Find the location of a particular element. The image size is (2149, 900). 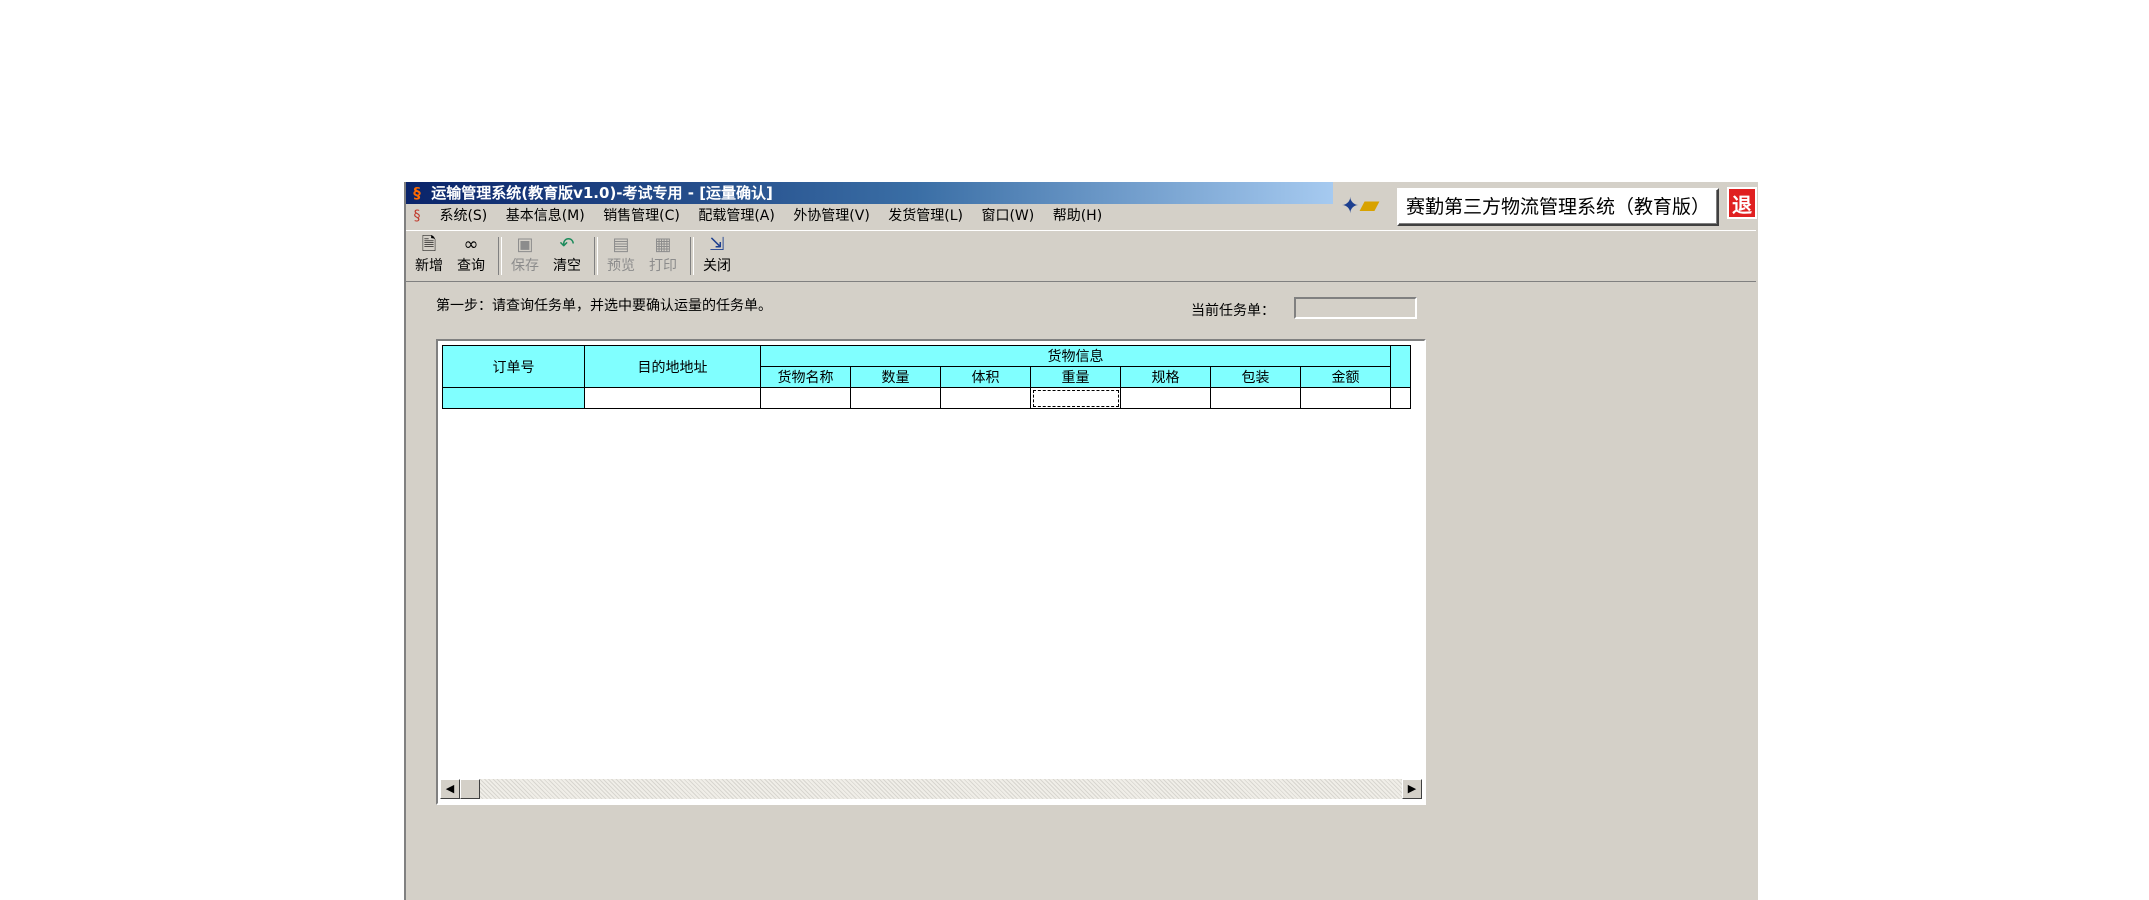

table-row is located at coordinates (926, 398).